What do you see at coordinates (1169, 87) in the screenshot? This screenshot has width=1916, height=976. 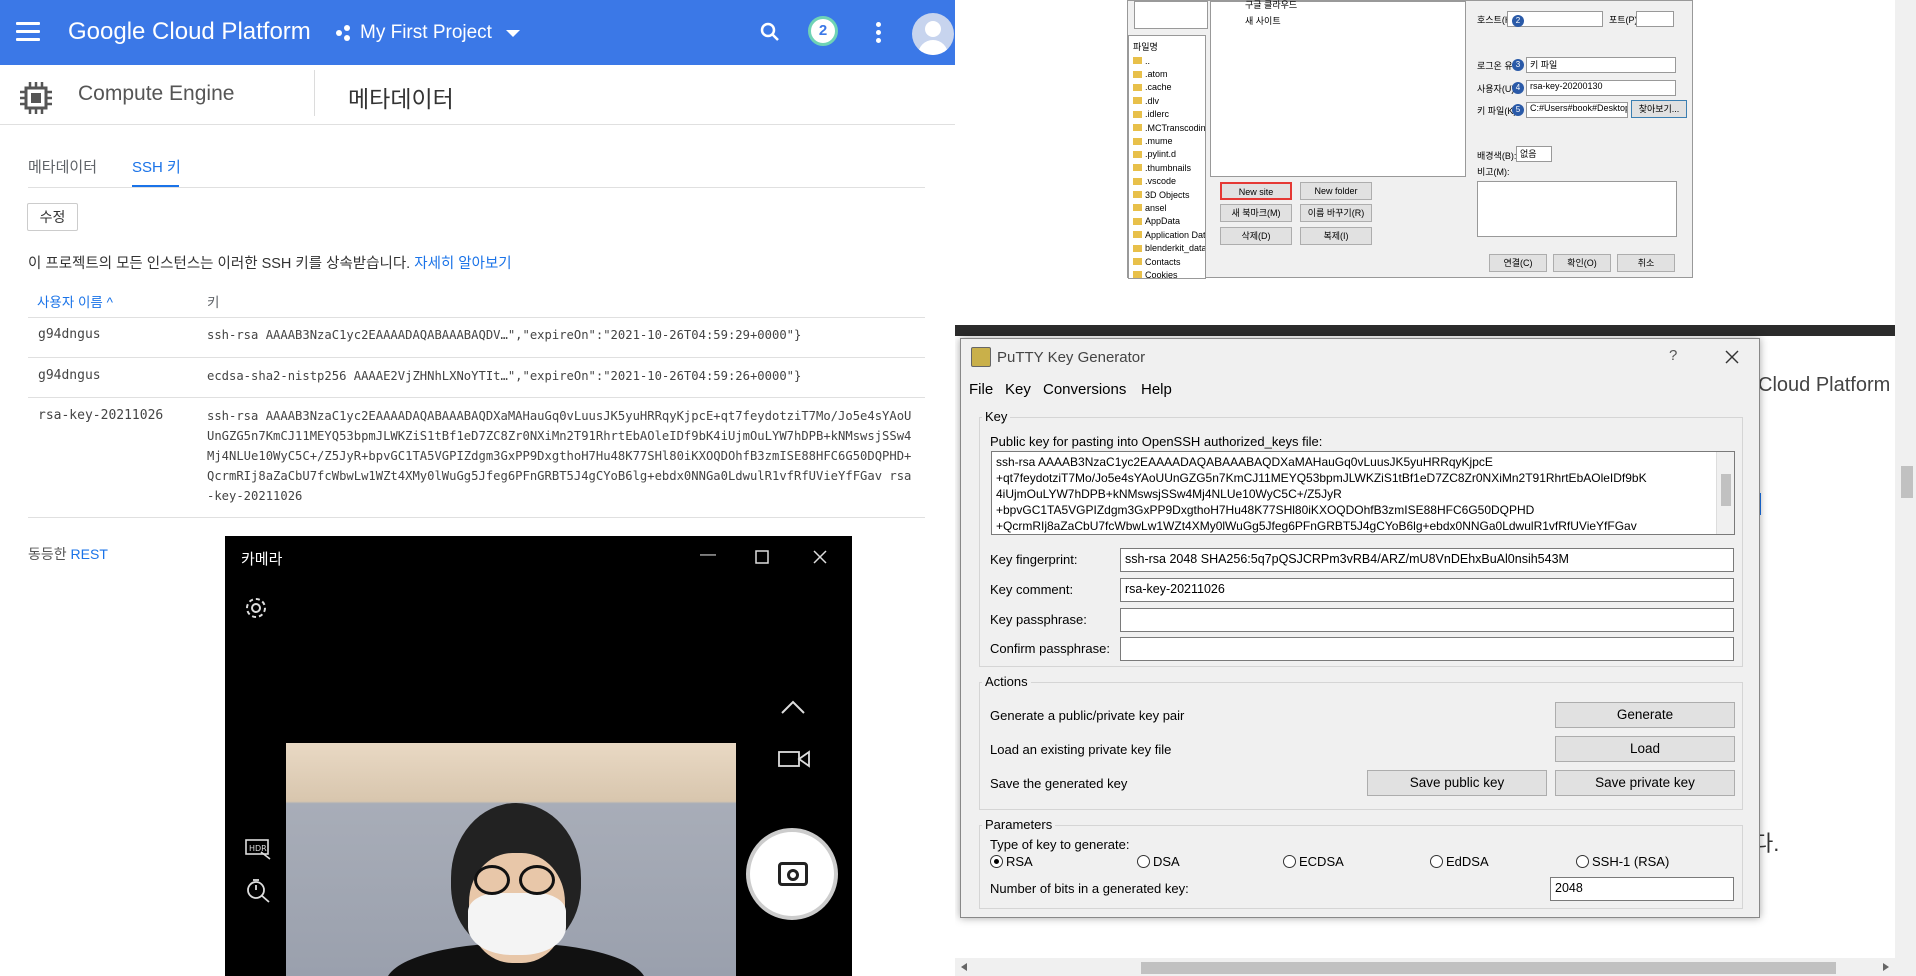 I see `file-item: .cache` at bounding box center [1169, 87].